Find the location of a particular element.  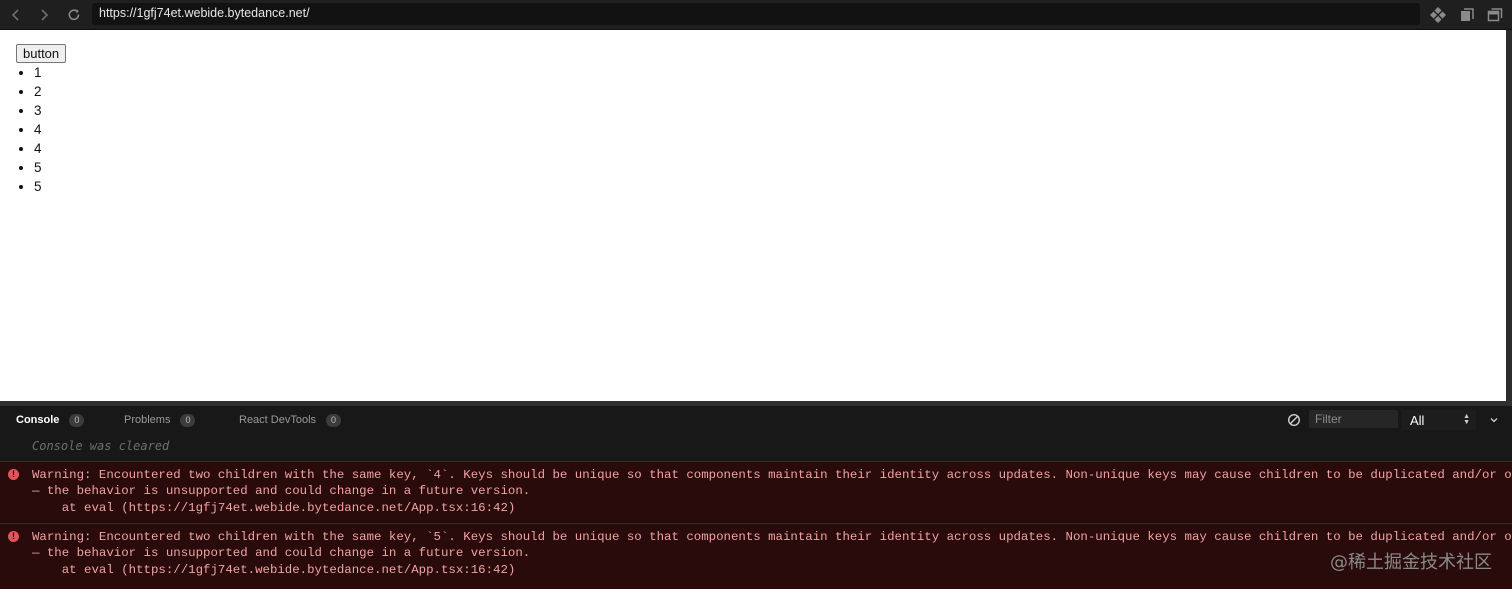

tab-problems: Problems 0 is located at coordinates (160, 420).